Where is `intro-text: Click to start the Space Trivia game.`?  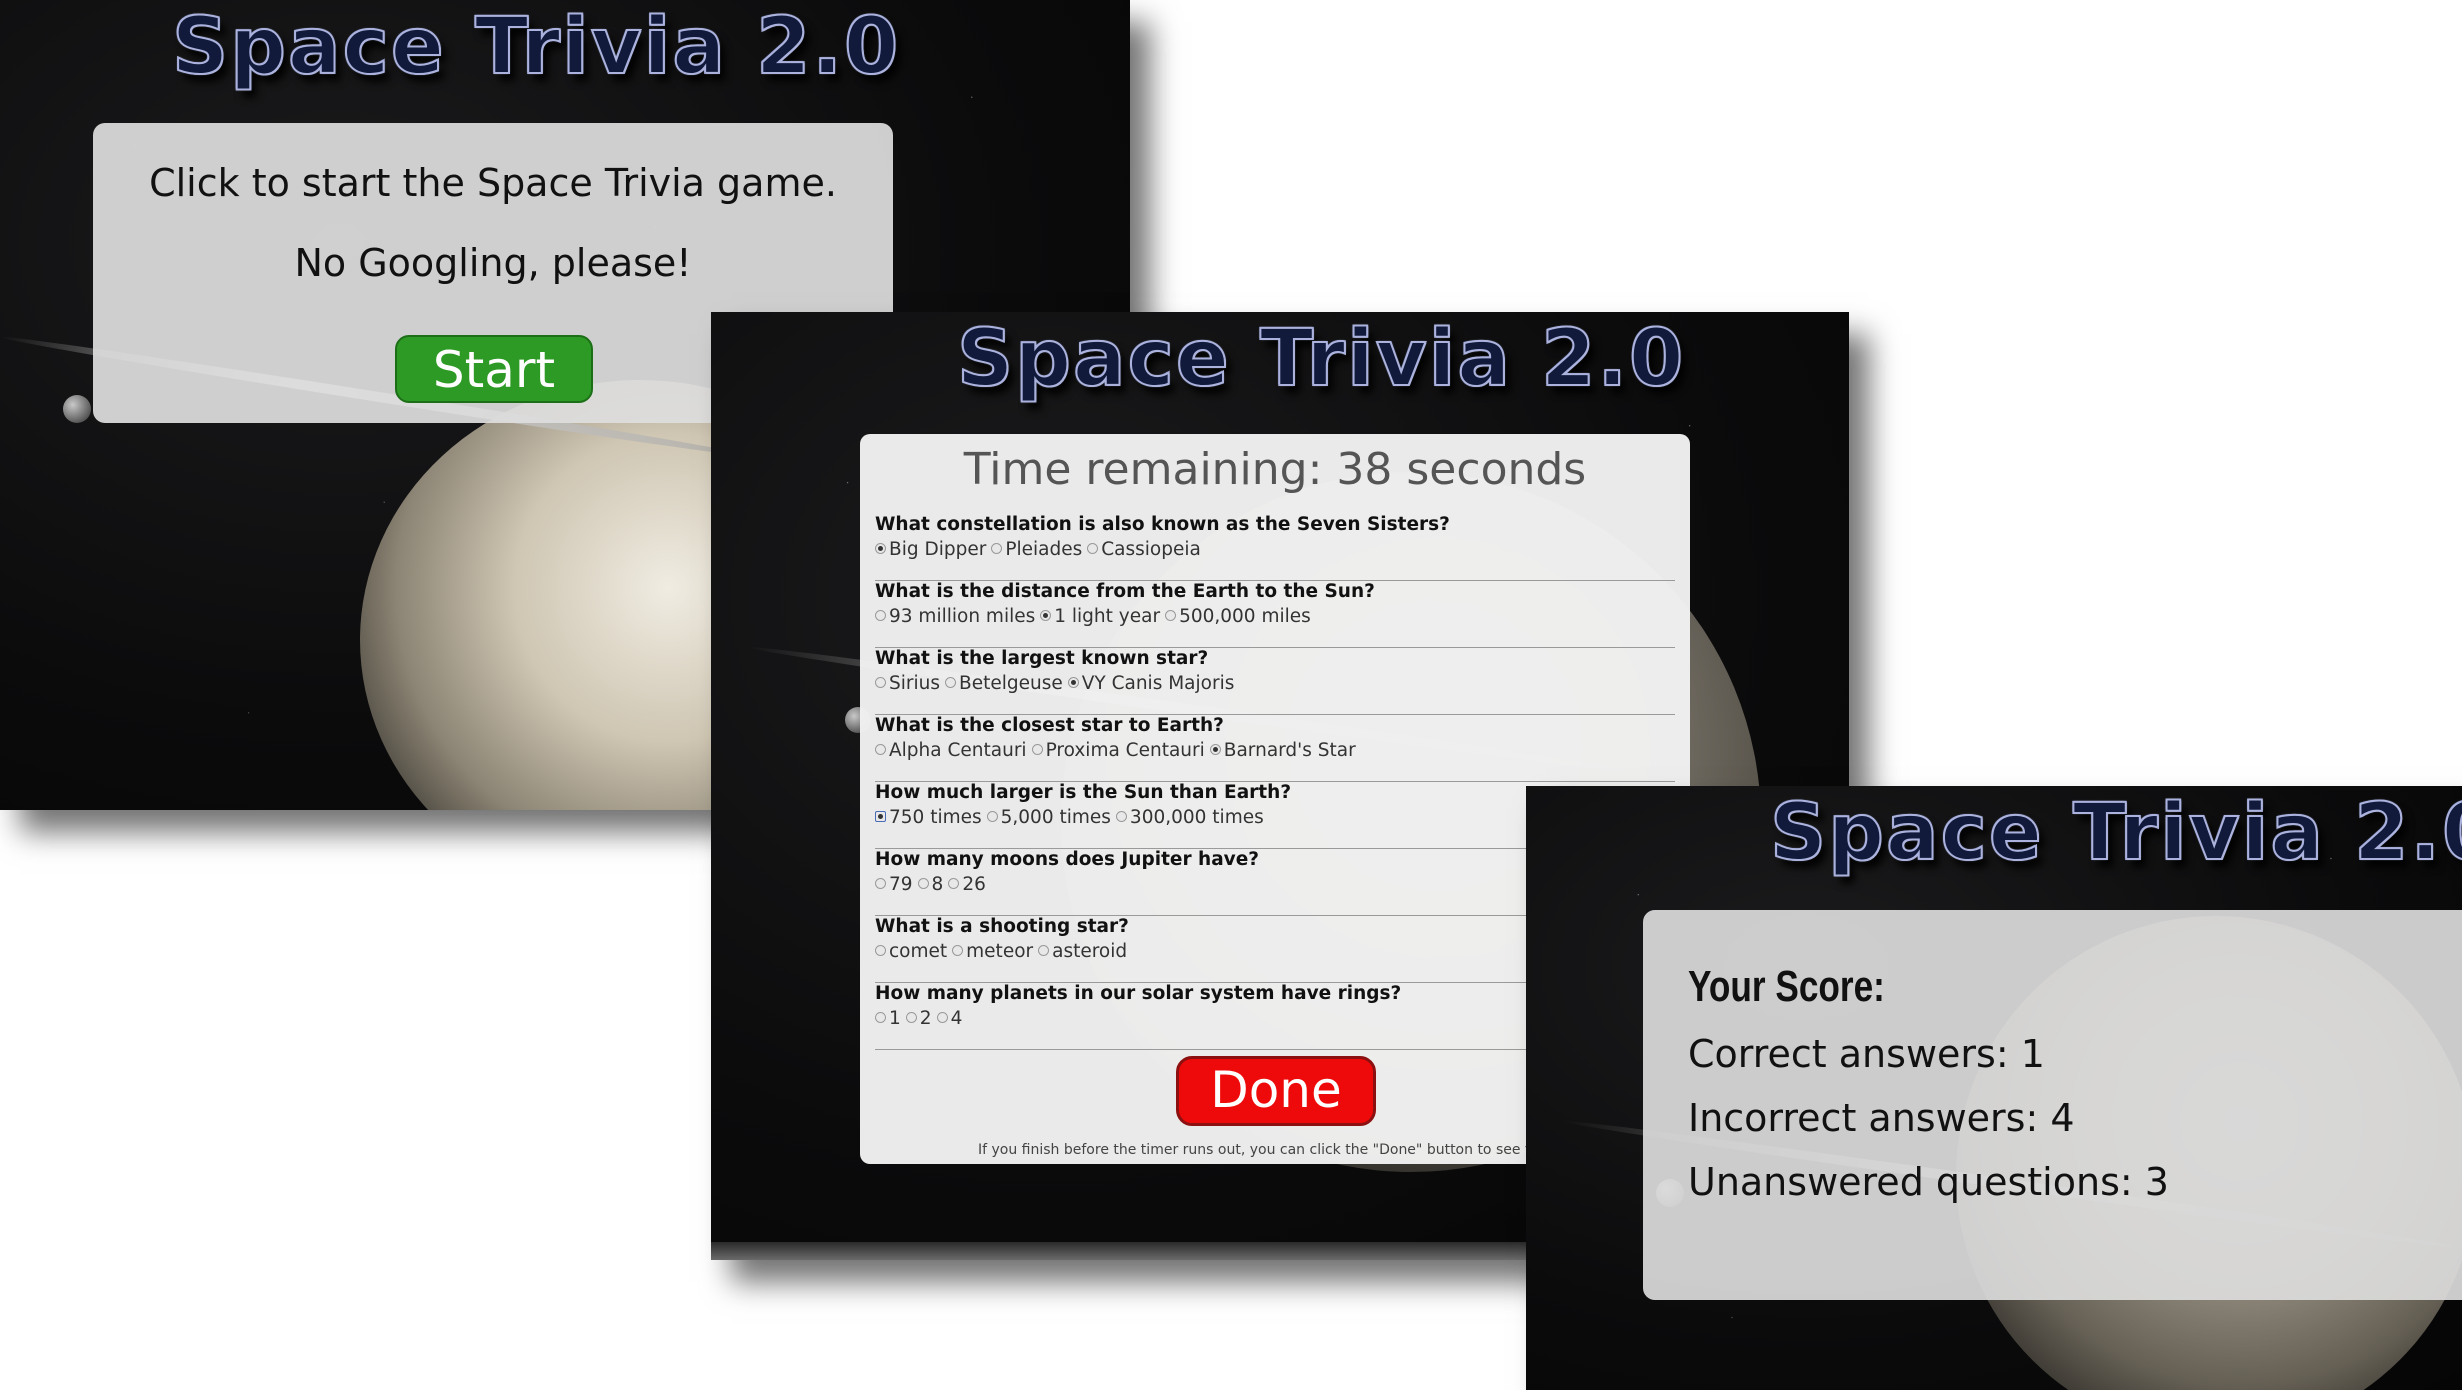
intro-text: Click to start the Space Trivia game. is located at coordinates (493, 183).